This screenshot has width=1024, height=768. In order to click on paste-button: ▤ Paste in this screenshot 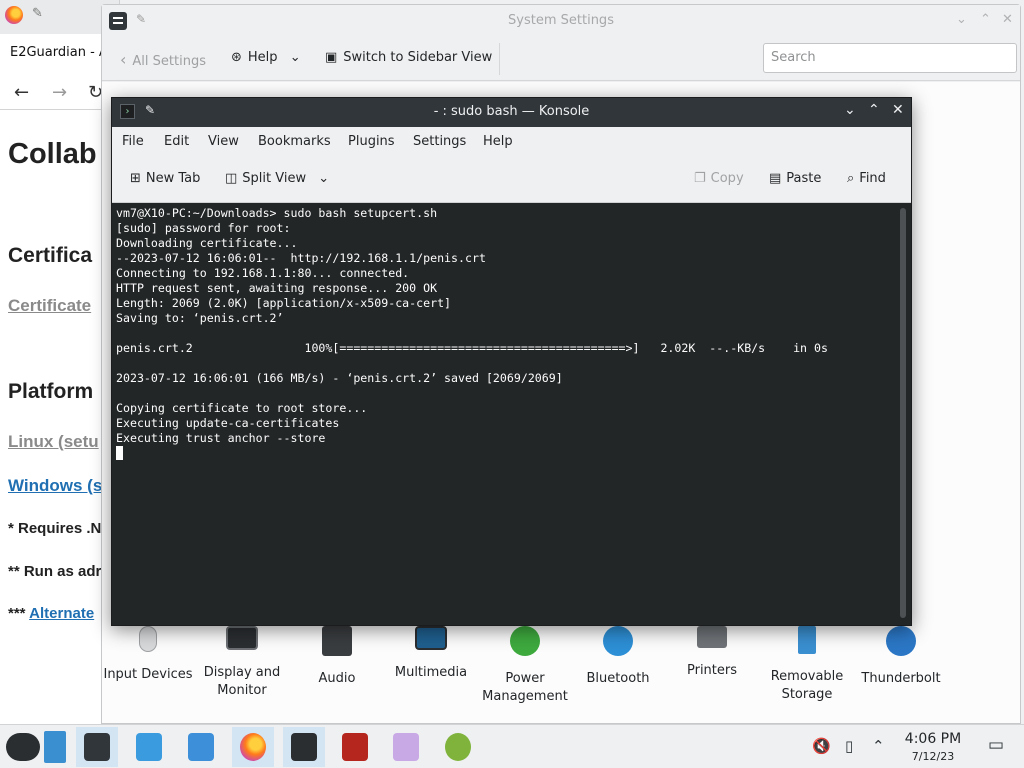, I will do `click(795, 178)`.